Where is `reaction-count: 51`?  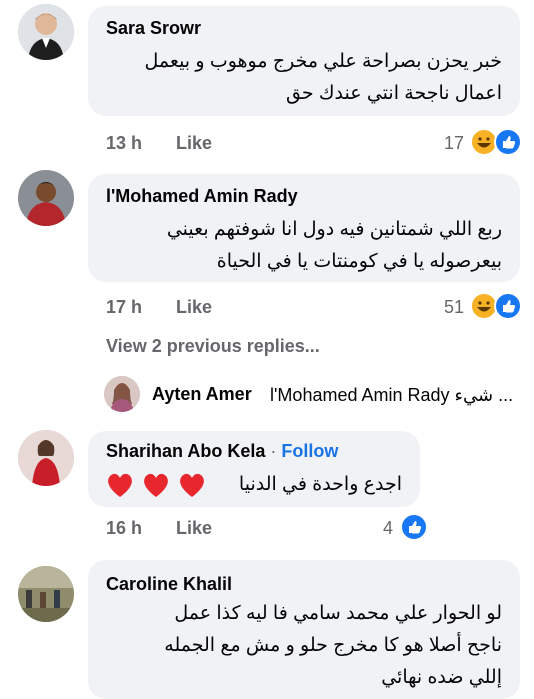
reaction-count: 51 is located at coordinates (454, 307).